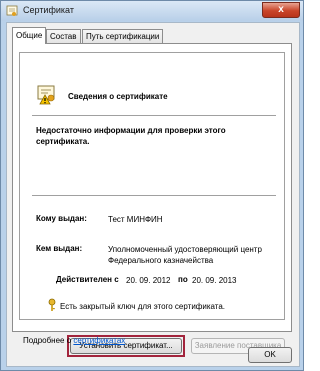  I want to click on learn-more-prefix: Подробнее о, so click(47, 340).